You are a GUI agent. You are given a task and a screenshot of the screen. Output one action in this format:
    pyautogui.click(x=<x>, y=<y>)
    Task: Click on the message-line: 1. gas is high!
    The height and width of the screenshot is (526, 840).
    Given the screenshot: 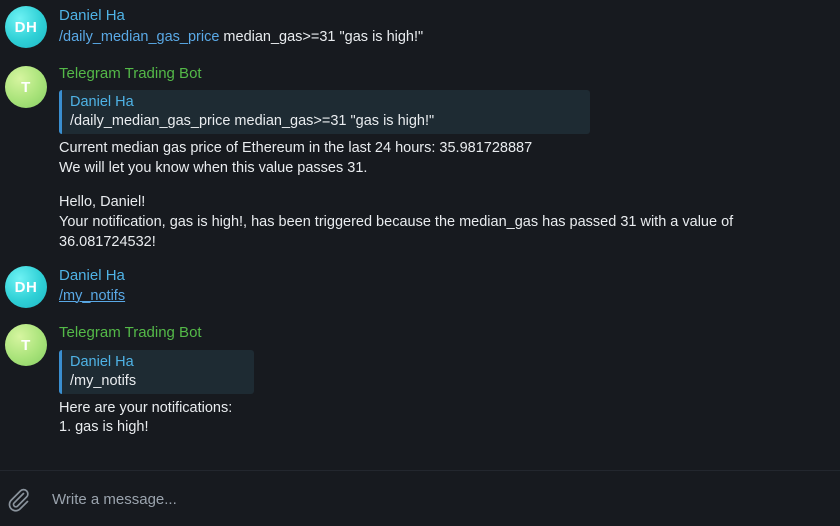 What is the action you would take?
    pyautogui.click(x=104, y=427)
    